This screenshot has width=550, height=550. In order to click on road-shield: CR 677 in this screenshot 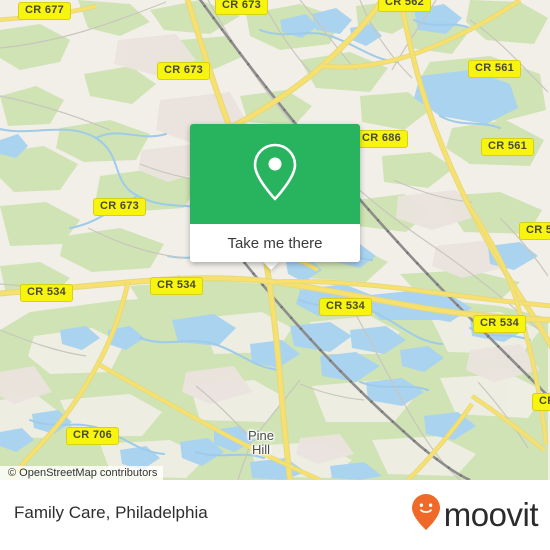, I will do `click(45, 11)`.